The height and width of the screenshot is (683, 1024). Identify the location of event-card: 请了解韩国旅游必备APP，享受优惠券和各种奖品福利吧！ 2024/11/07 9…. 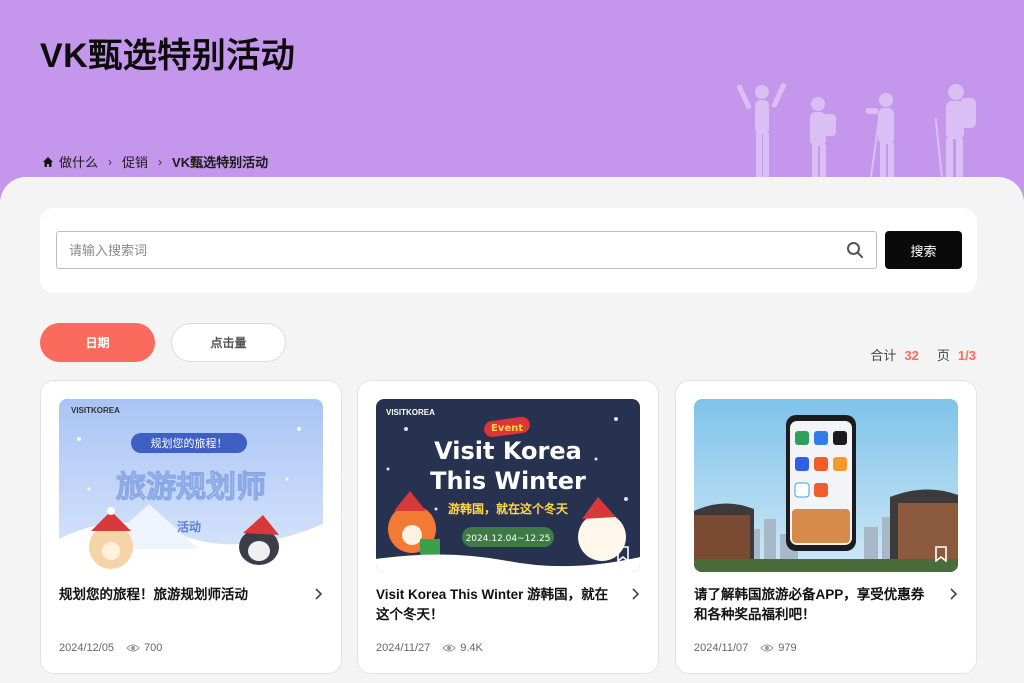
(826, 527).